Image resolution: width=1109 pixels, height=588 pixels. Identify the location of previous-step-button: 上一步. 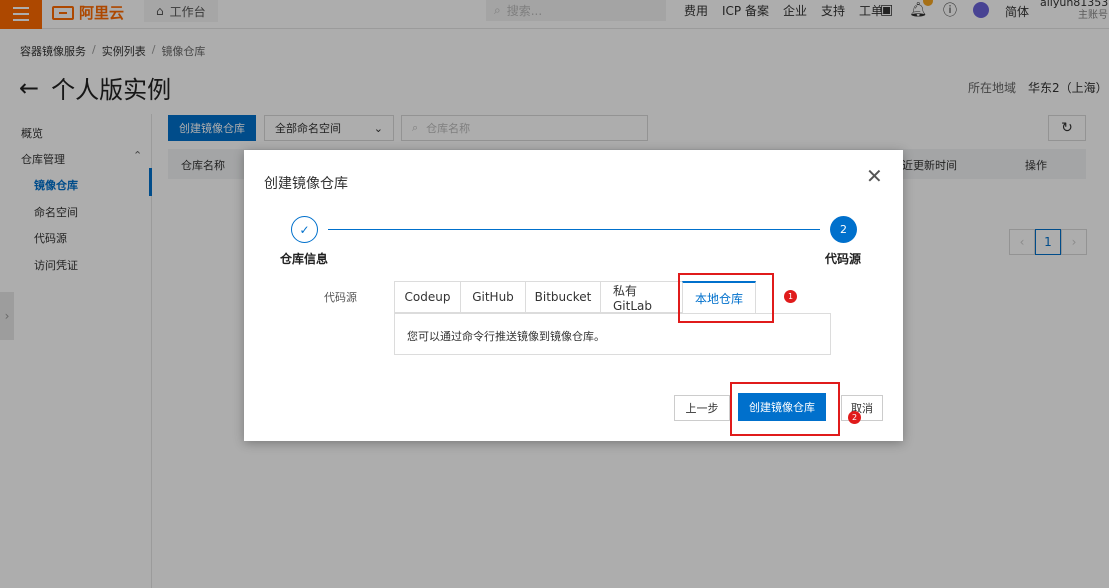
(702, 408).